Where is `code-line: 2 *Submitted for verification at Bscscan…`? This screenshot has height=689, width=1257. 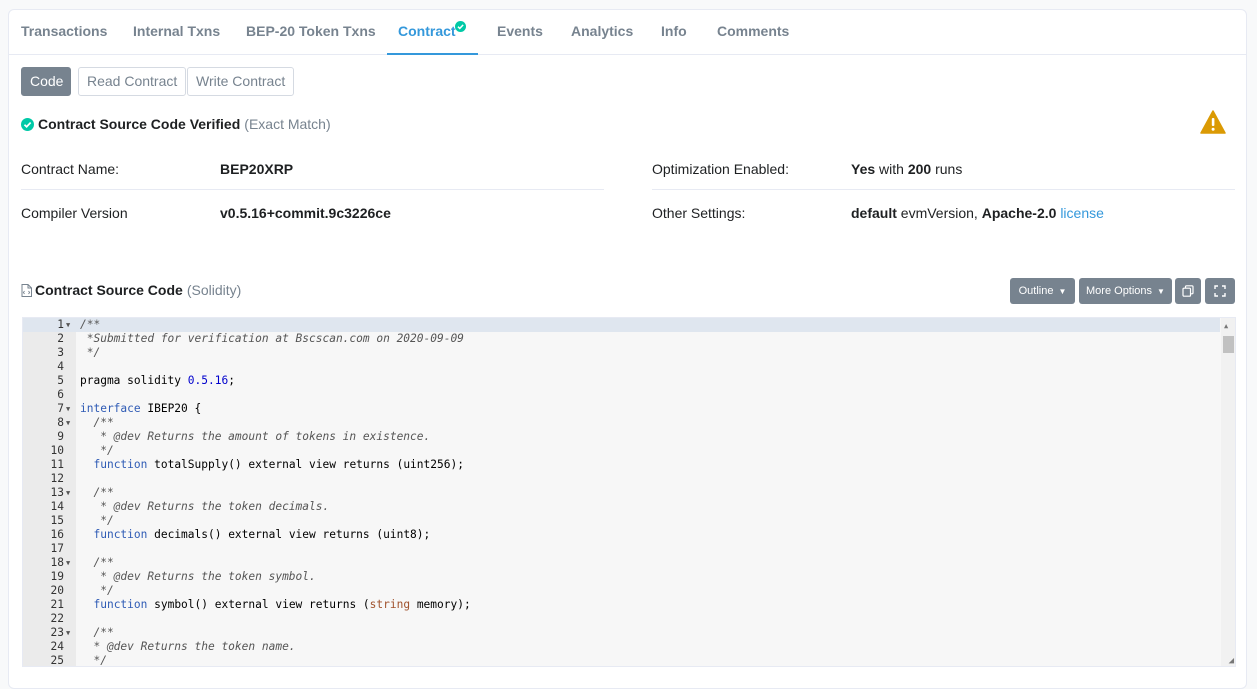
code-line: 2 *Submitted for verification at Bscscan… is located at coordinates (621, 339).